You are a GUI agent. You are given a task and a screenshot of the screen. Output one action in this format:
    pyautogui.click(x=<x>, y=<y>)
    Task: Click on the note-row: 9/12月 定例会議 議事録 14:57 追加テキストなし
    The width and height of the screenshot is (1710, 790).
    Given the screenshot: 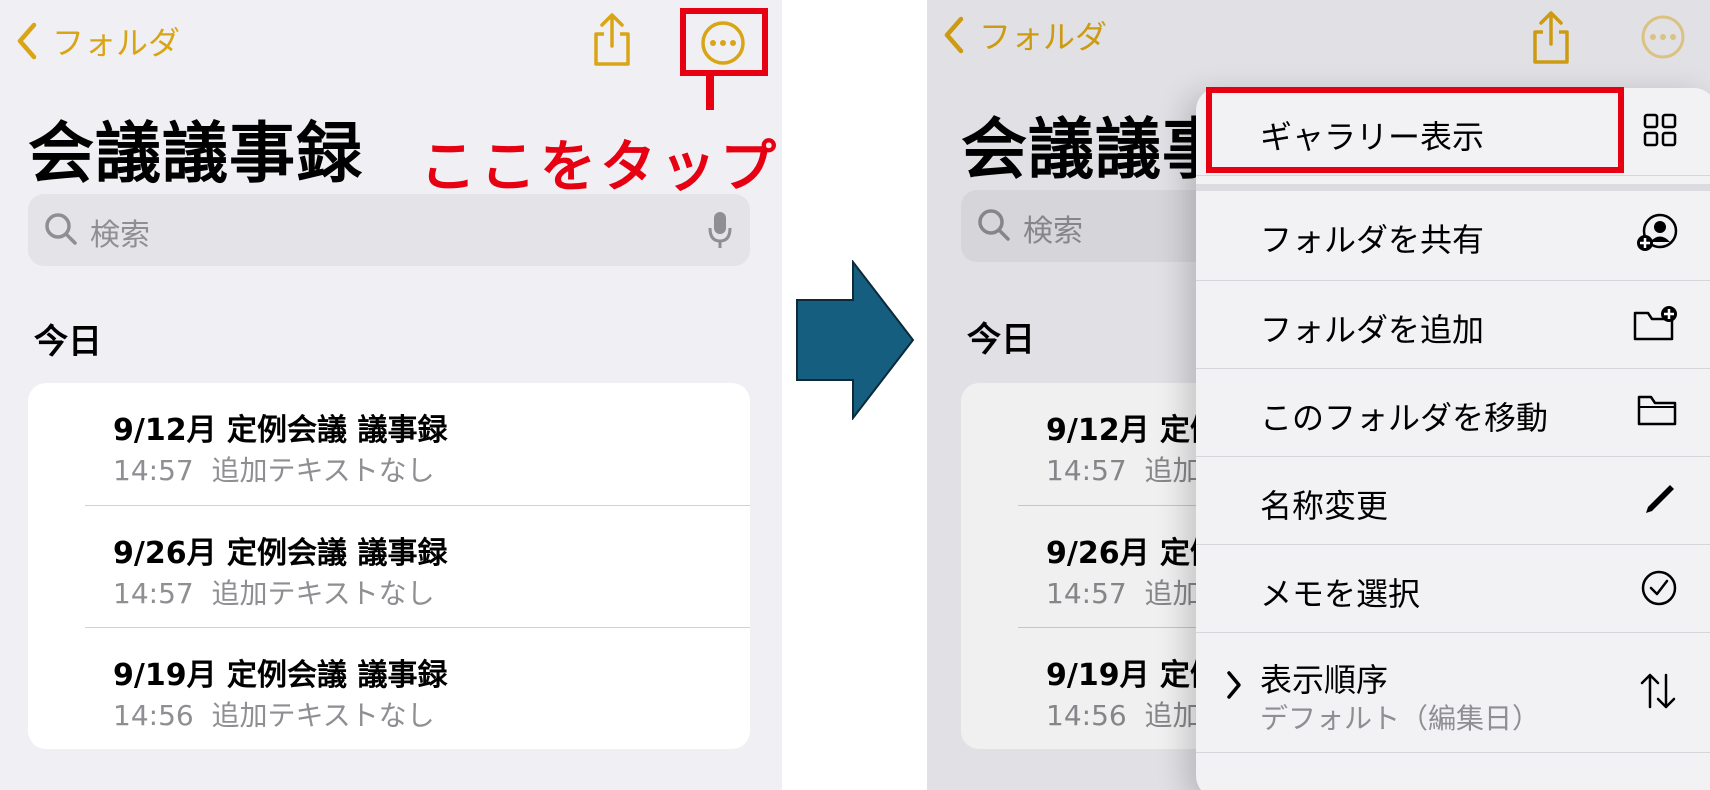 What is the action you would take?
    pyautogui.click(x=417, y=444)
    